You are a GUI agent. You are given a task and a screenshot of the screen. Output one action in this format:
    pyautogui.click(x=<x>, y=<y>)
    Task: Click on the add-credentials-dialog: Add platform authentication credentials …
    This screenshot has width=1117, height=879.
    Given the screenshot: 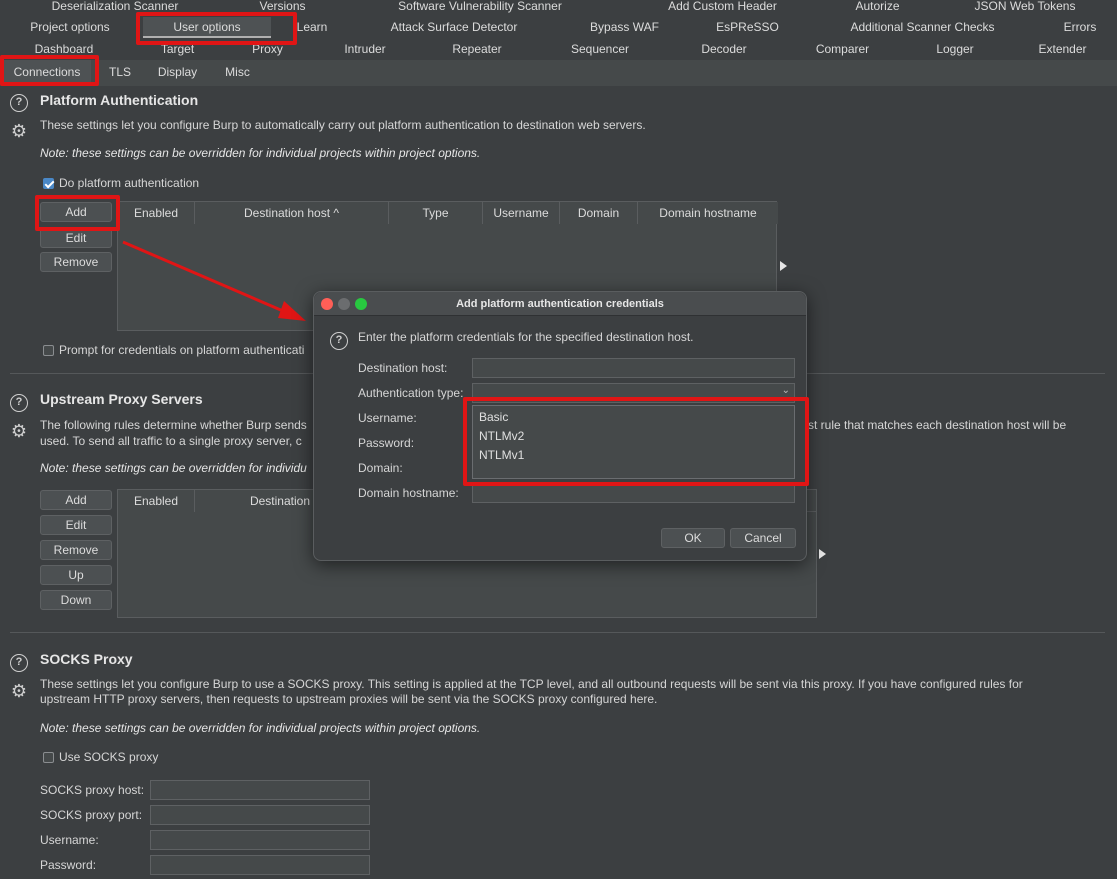 What is the action you would take?
    pyautogui.click(x=560, y=426)
    